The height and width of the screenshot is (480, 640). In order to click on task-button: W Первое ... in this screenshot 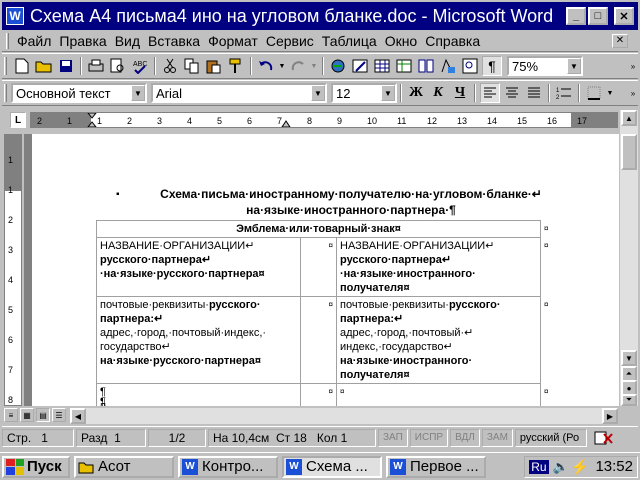, I will do `click(436, 466)`.